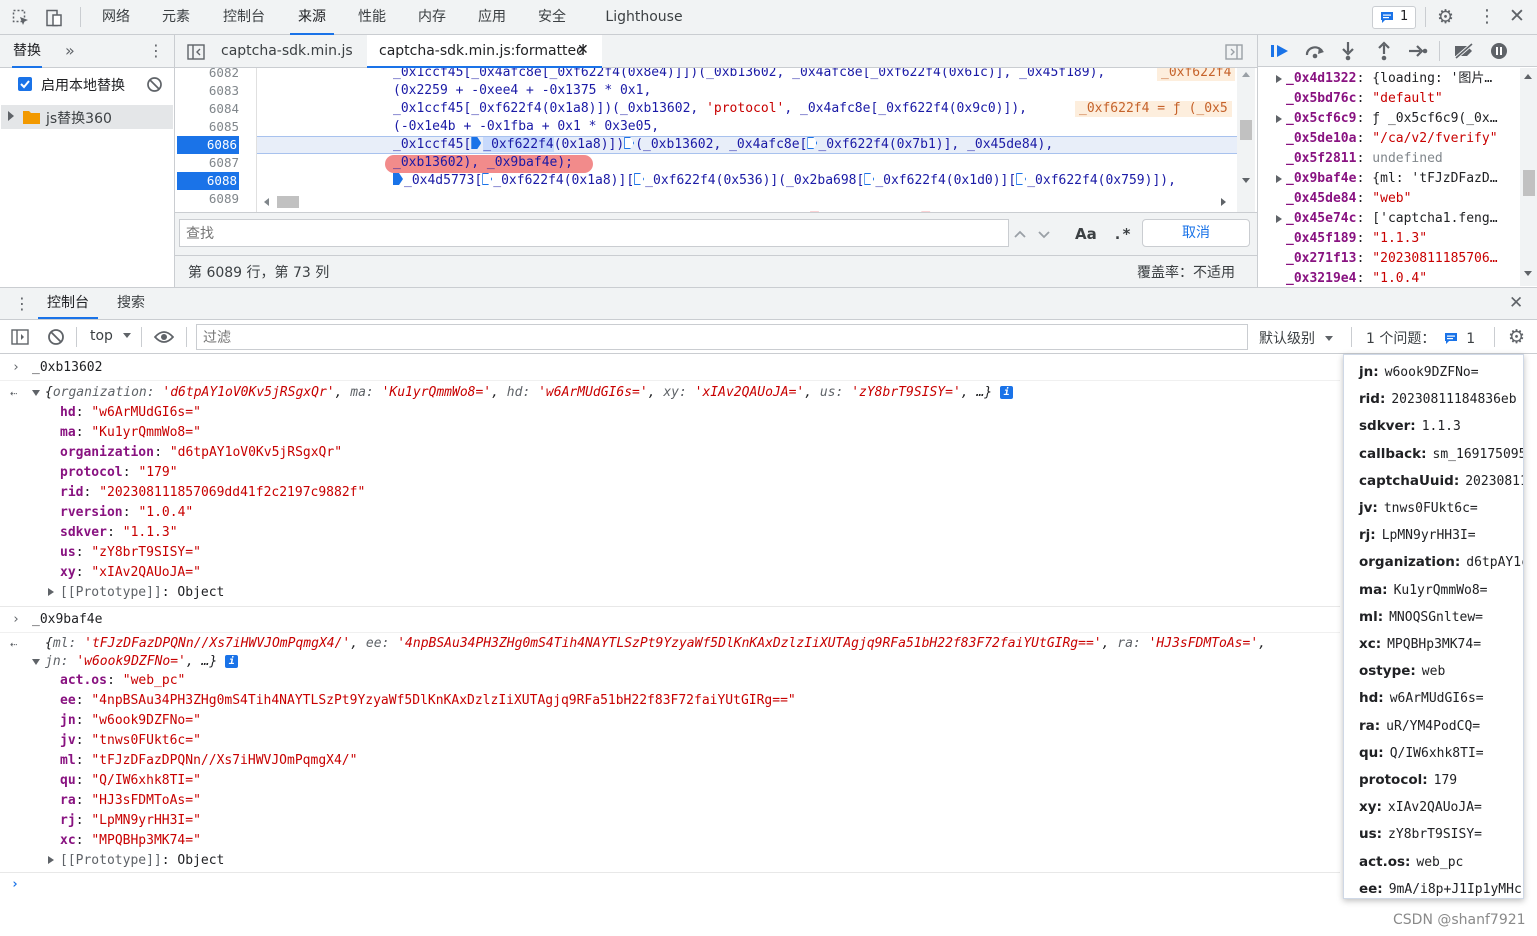  Describe the element at coordinates (1122, 234) in the screenshot. I see `regex-toggle: .*` at that location.